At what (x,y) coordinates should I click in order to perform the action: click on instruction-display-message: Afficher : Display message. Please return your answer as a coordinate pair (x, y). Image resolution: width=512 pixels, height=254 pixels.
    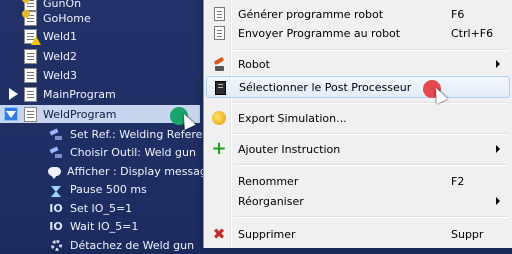
    Looking at the image, I should click on (107, 171).